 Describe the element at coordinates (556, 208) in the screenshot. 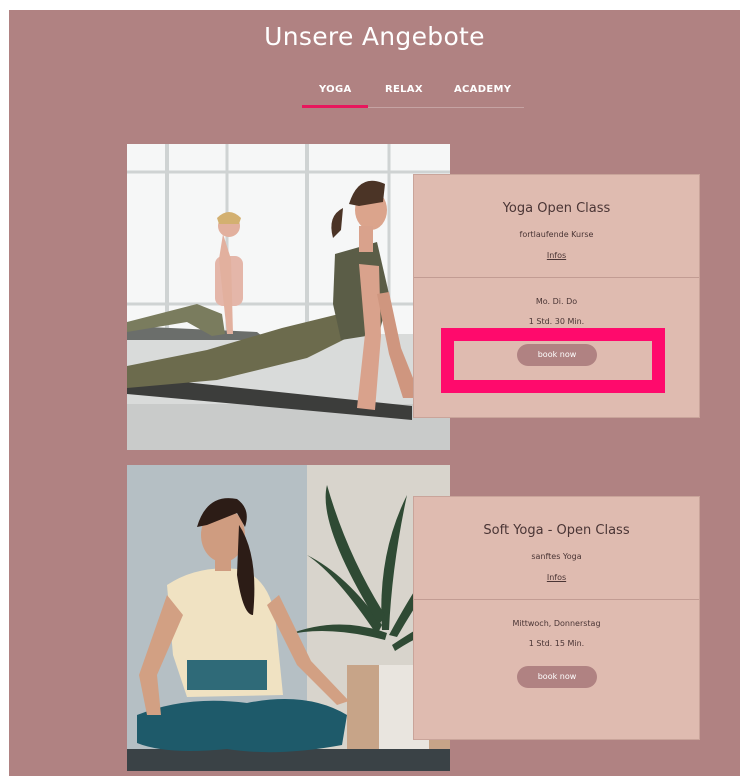

I see `card-title: Yoga Open Class` at that location.